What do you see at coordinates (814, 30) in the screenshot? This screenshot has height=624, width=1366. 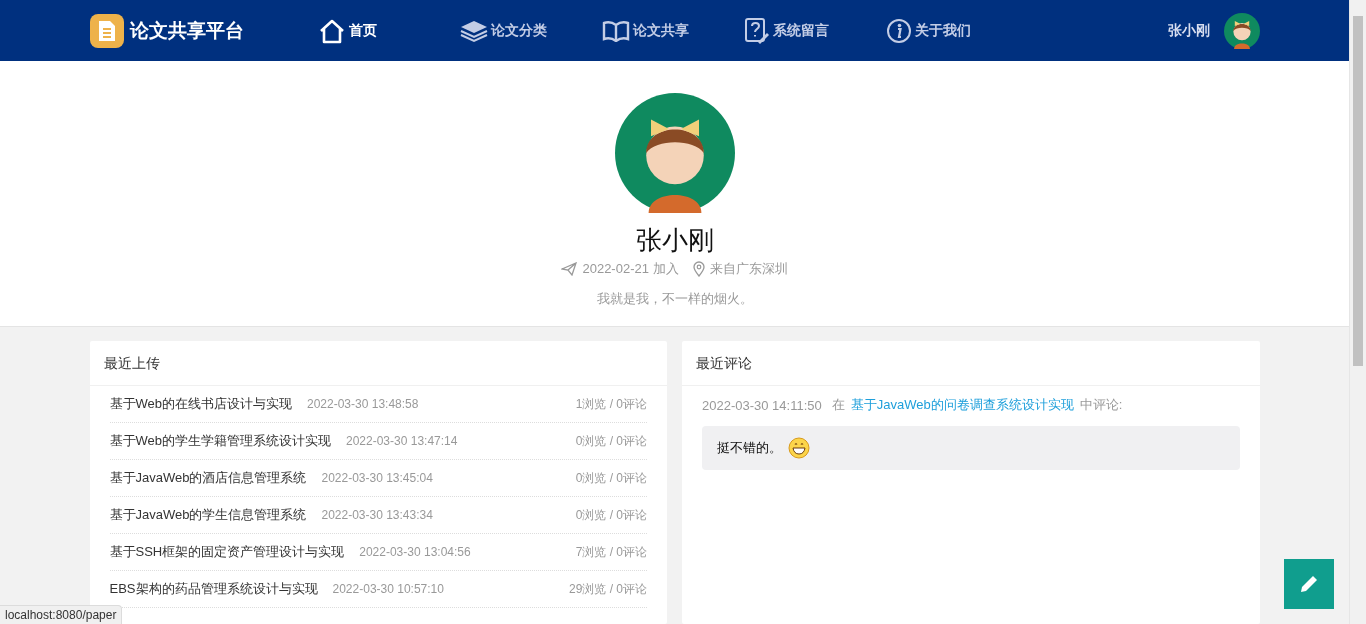 I see `nav-link: 系统留言` at bounding box center [814, 30].